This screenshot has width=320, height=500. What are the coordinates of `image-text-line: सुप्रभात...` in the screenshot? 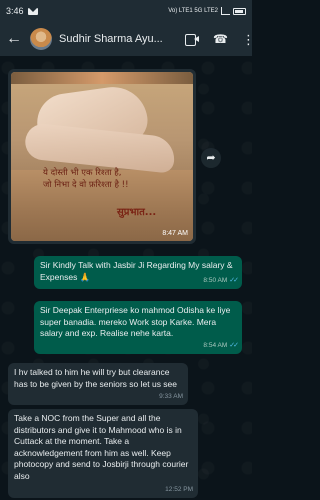 It's located at (137, 212).